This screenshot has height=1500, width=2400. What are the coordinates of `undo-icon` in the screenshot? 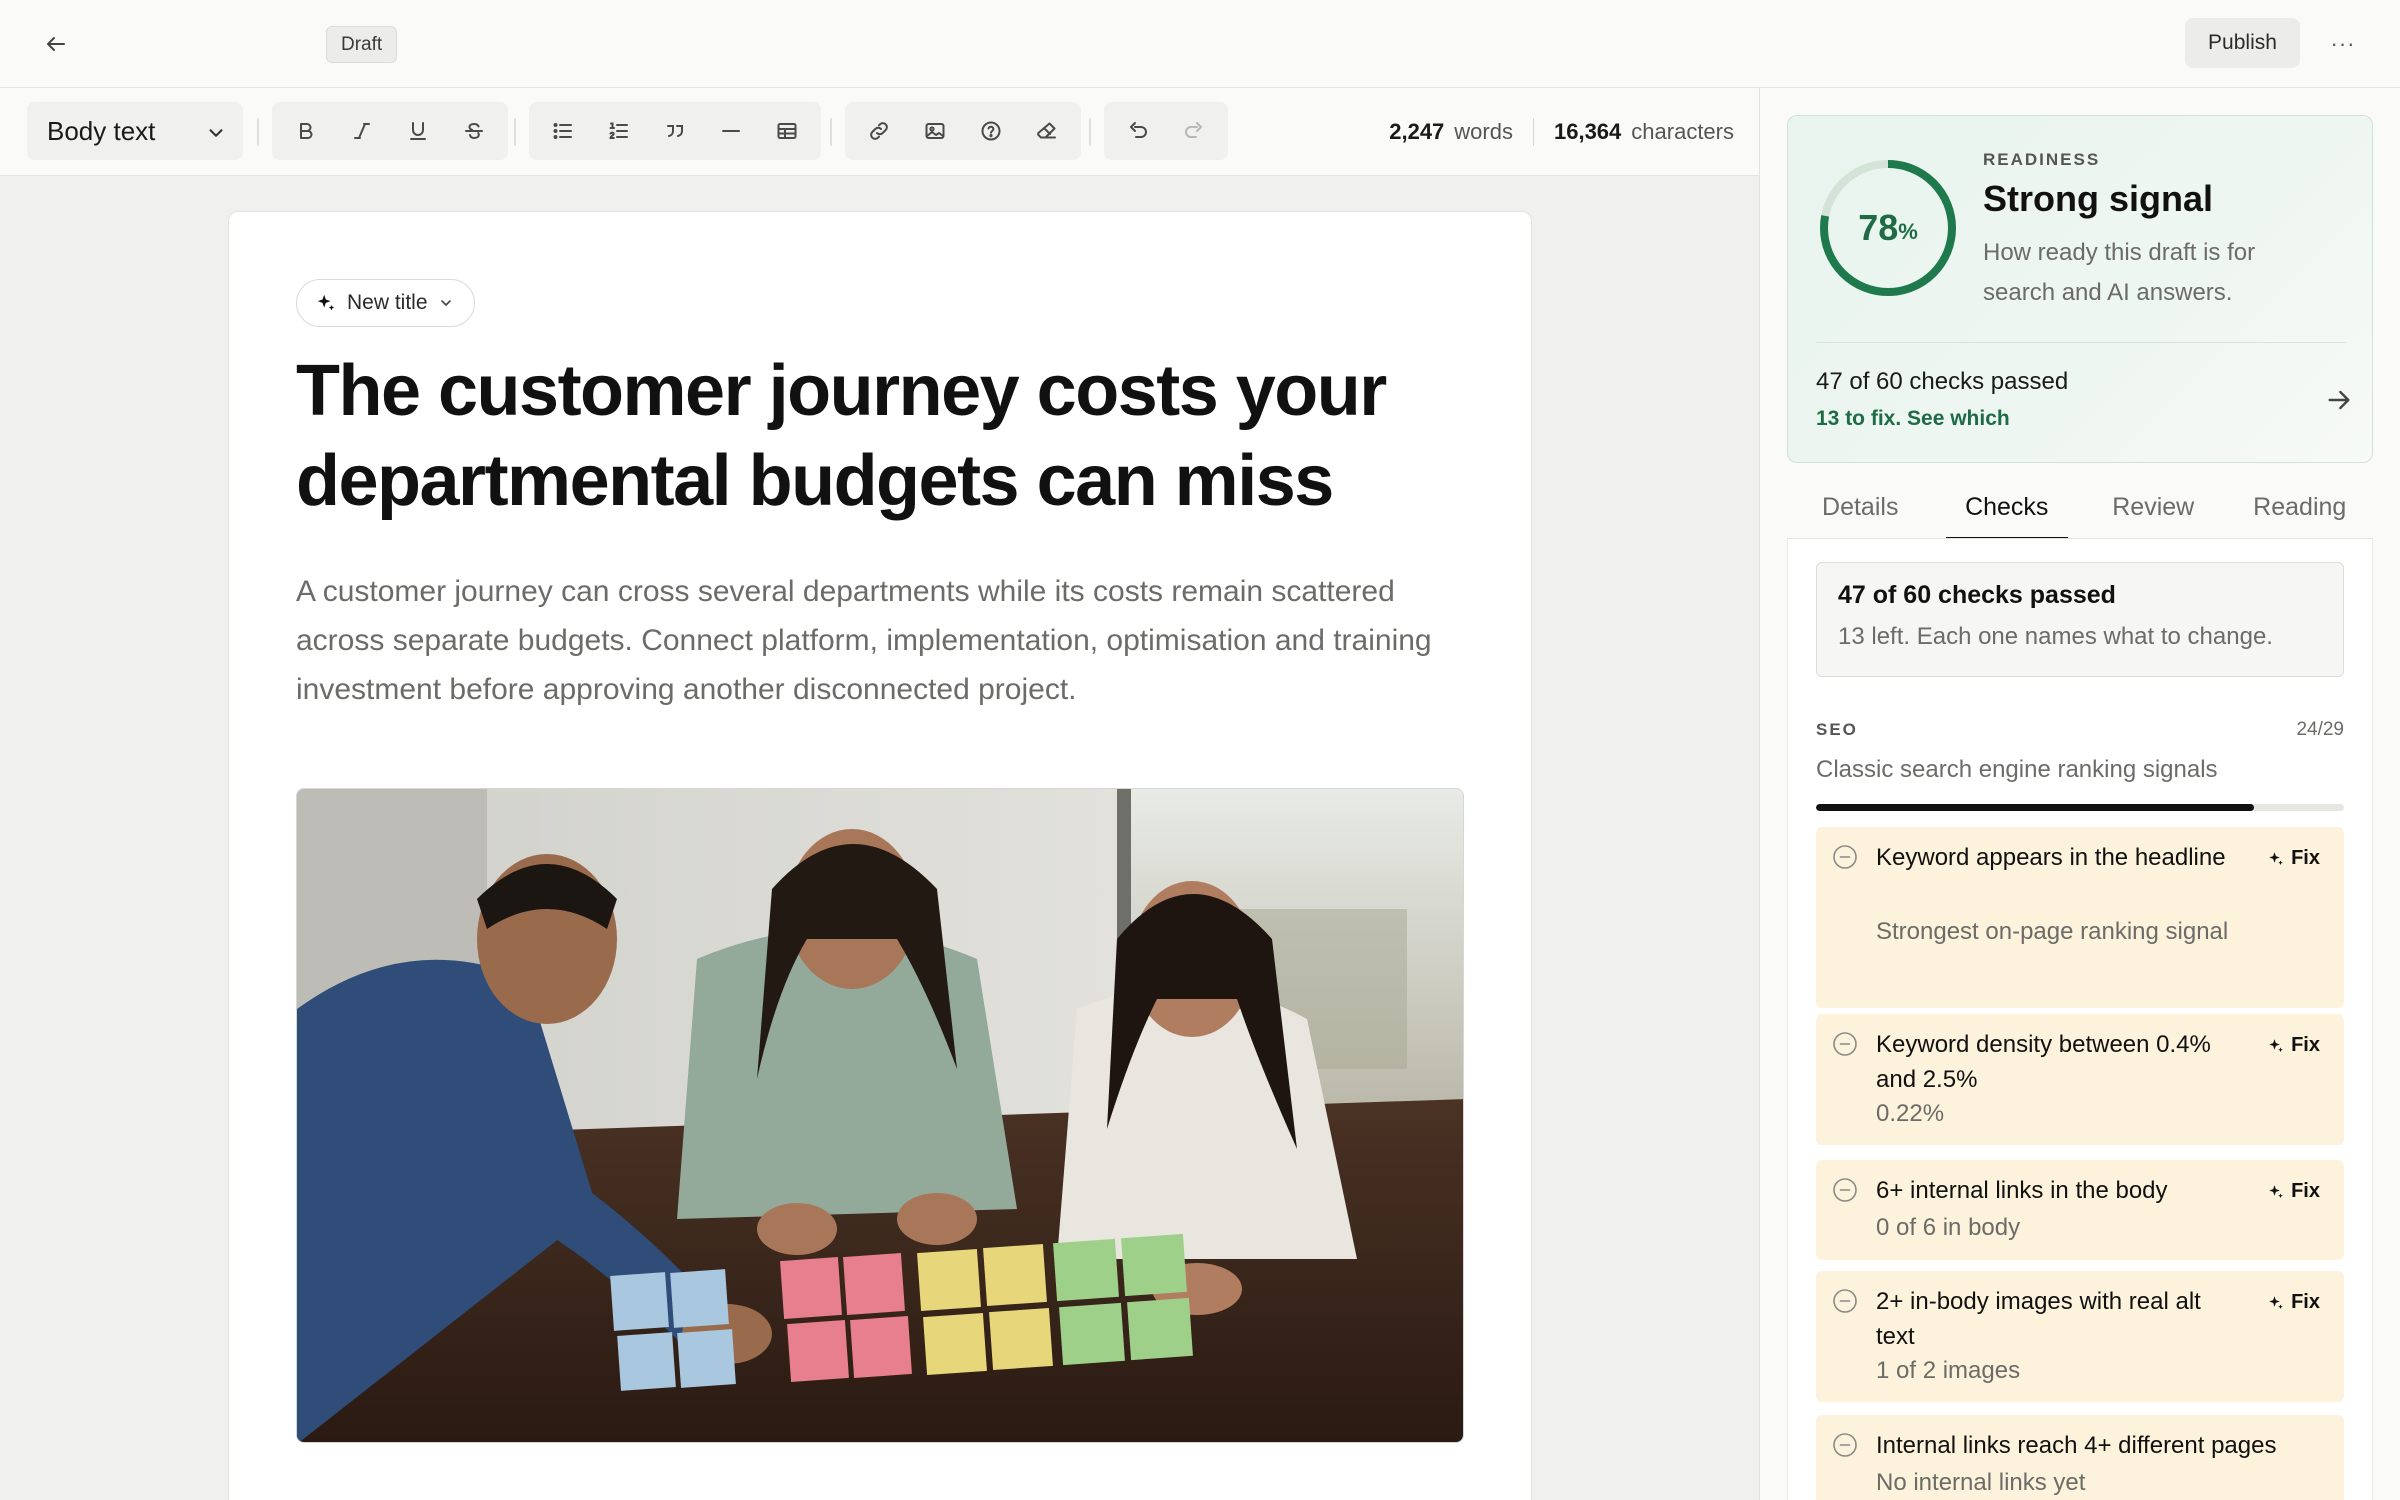 It's located at (1138, 130).